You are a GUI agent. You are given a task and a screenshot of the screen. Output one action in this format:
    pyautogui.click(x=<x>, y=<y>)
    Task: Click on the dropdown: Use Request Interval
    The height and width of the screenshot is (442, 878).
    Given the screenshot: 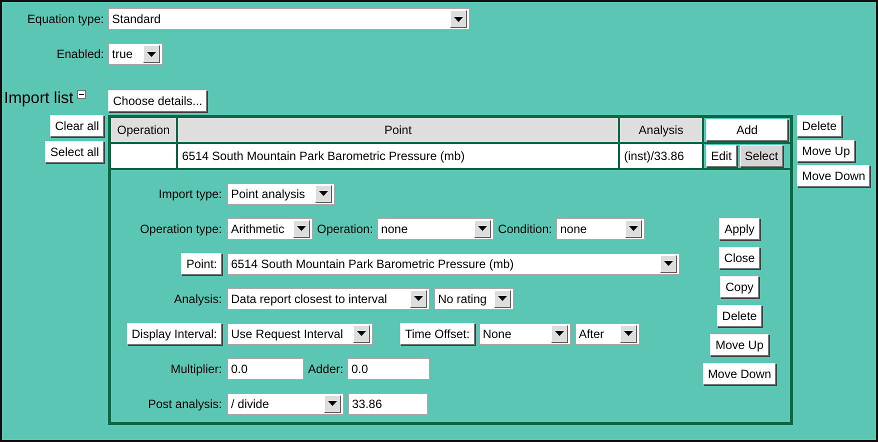 What is the action you would take?
    pyautogui.click(x=300, y=333)
    